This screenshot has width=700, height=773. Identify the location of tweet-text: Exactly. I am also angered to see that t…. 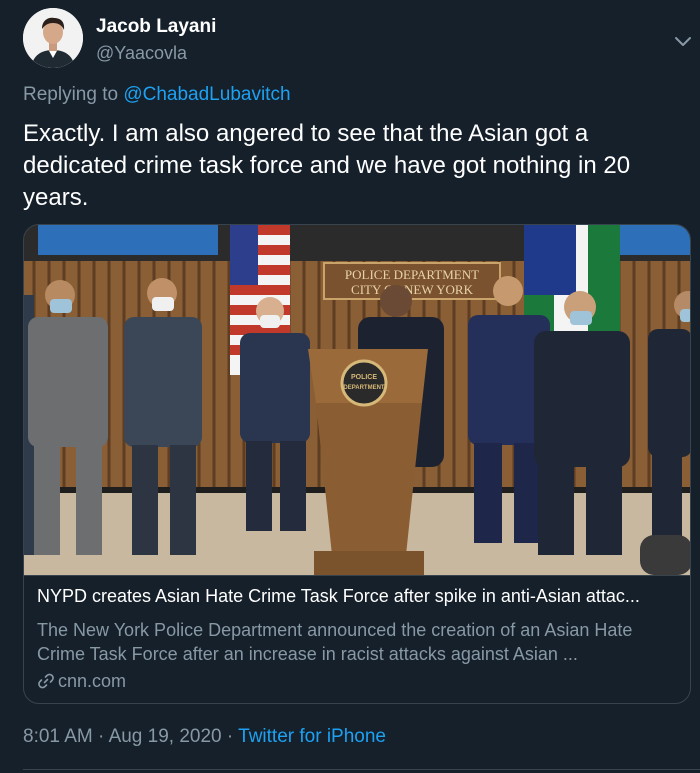
(327, 165).